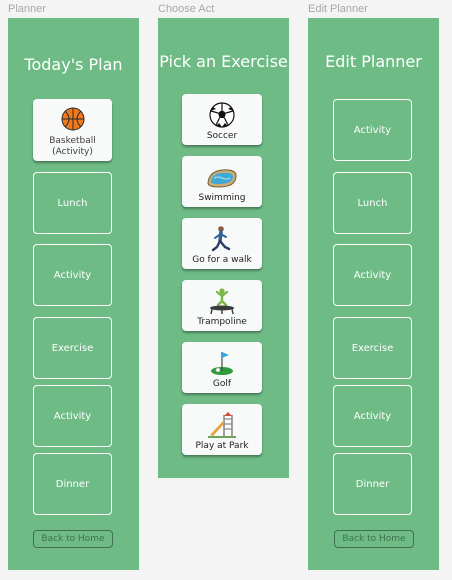  Describe the element at coordinates (372, 484) in the screenshot. I see `edit-slot-dinner: Dinner` at that location.